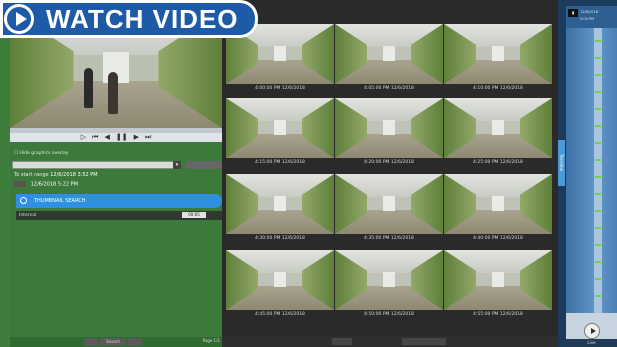 The image size is (617, 347). Describe the element at coordinates (83, 137) in the screenshot. I see `play-icon: ▷` at that location.